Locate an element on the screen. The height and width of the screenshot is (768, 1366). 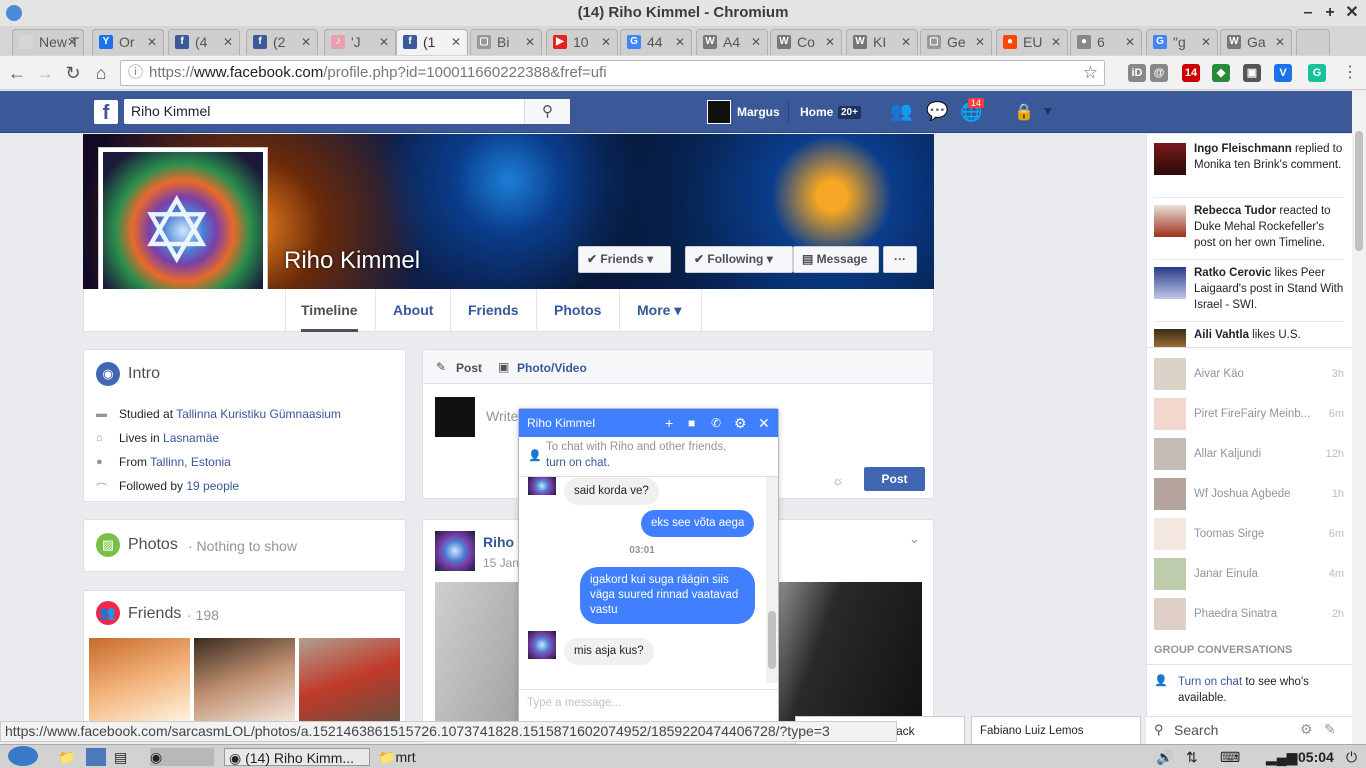
browser-tab: W Ga ✕ is located at coordinates (1256, 42).